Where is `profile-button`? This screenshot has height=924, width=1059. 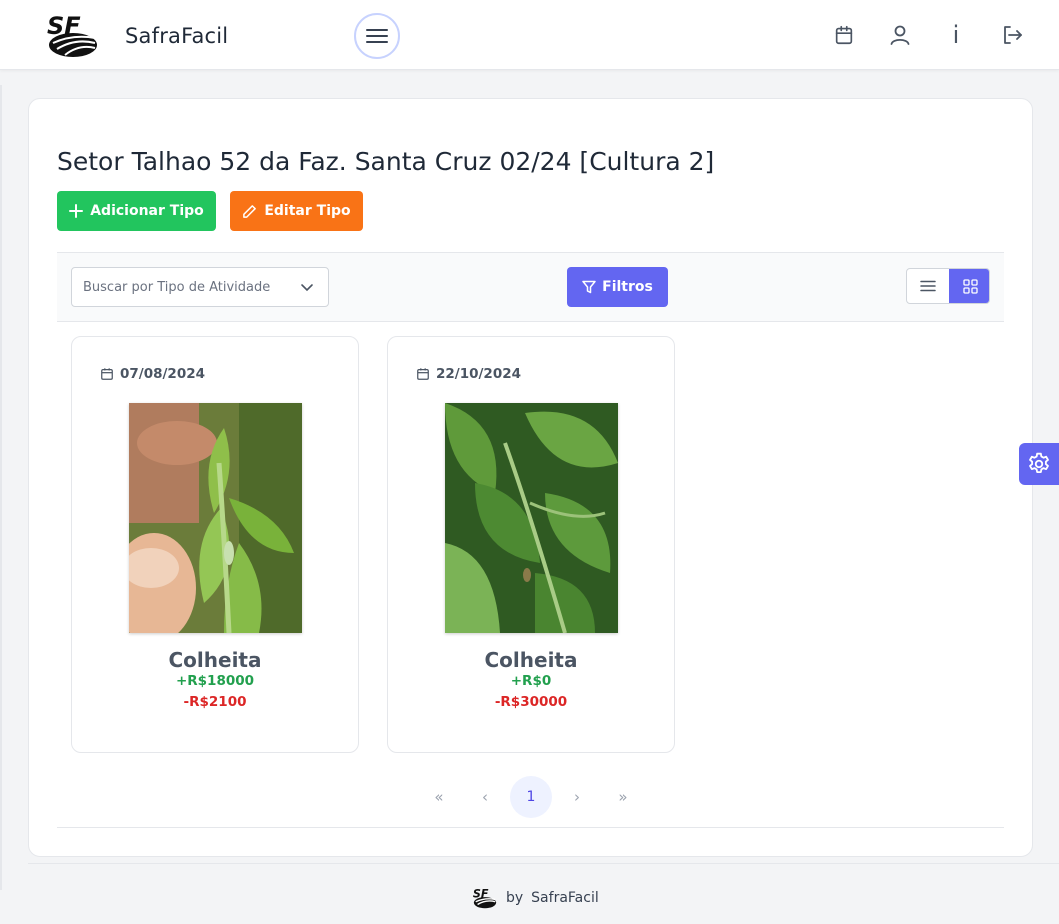 profile-button is located at coordinates (900, 35).